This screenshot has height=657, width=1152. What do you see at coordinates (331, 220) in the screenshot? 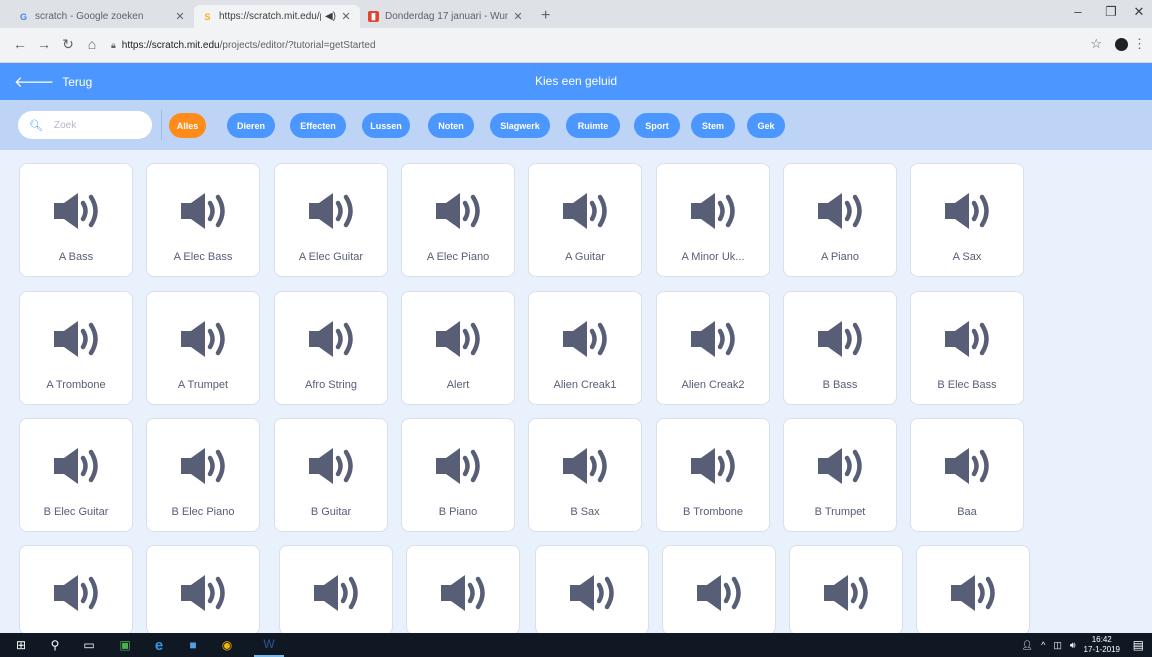
I see `sound-tile: A Elec Guitar` at bounding box center [331, 220].